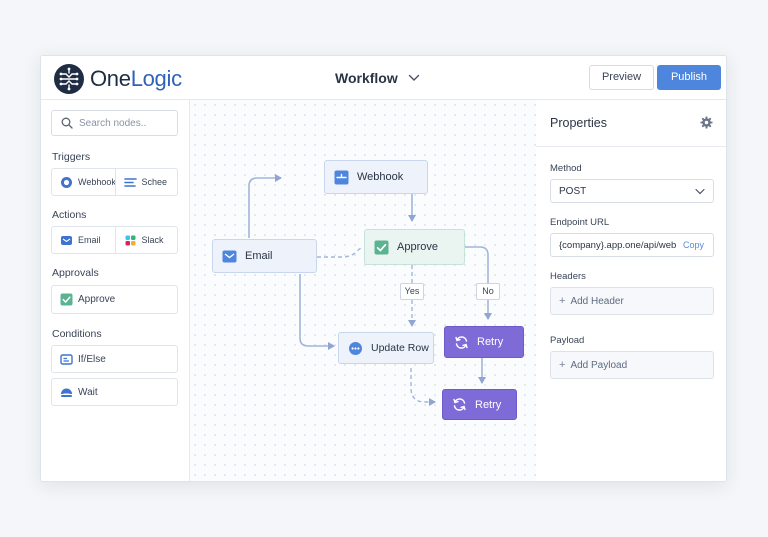 Image resolution: width=768 pixels, height=537 pixels. I want to click on add-payload-button: + Add Payload, so click(632, 365).